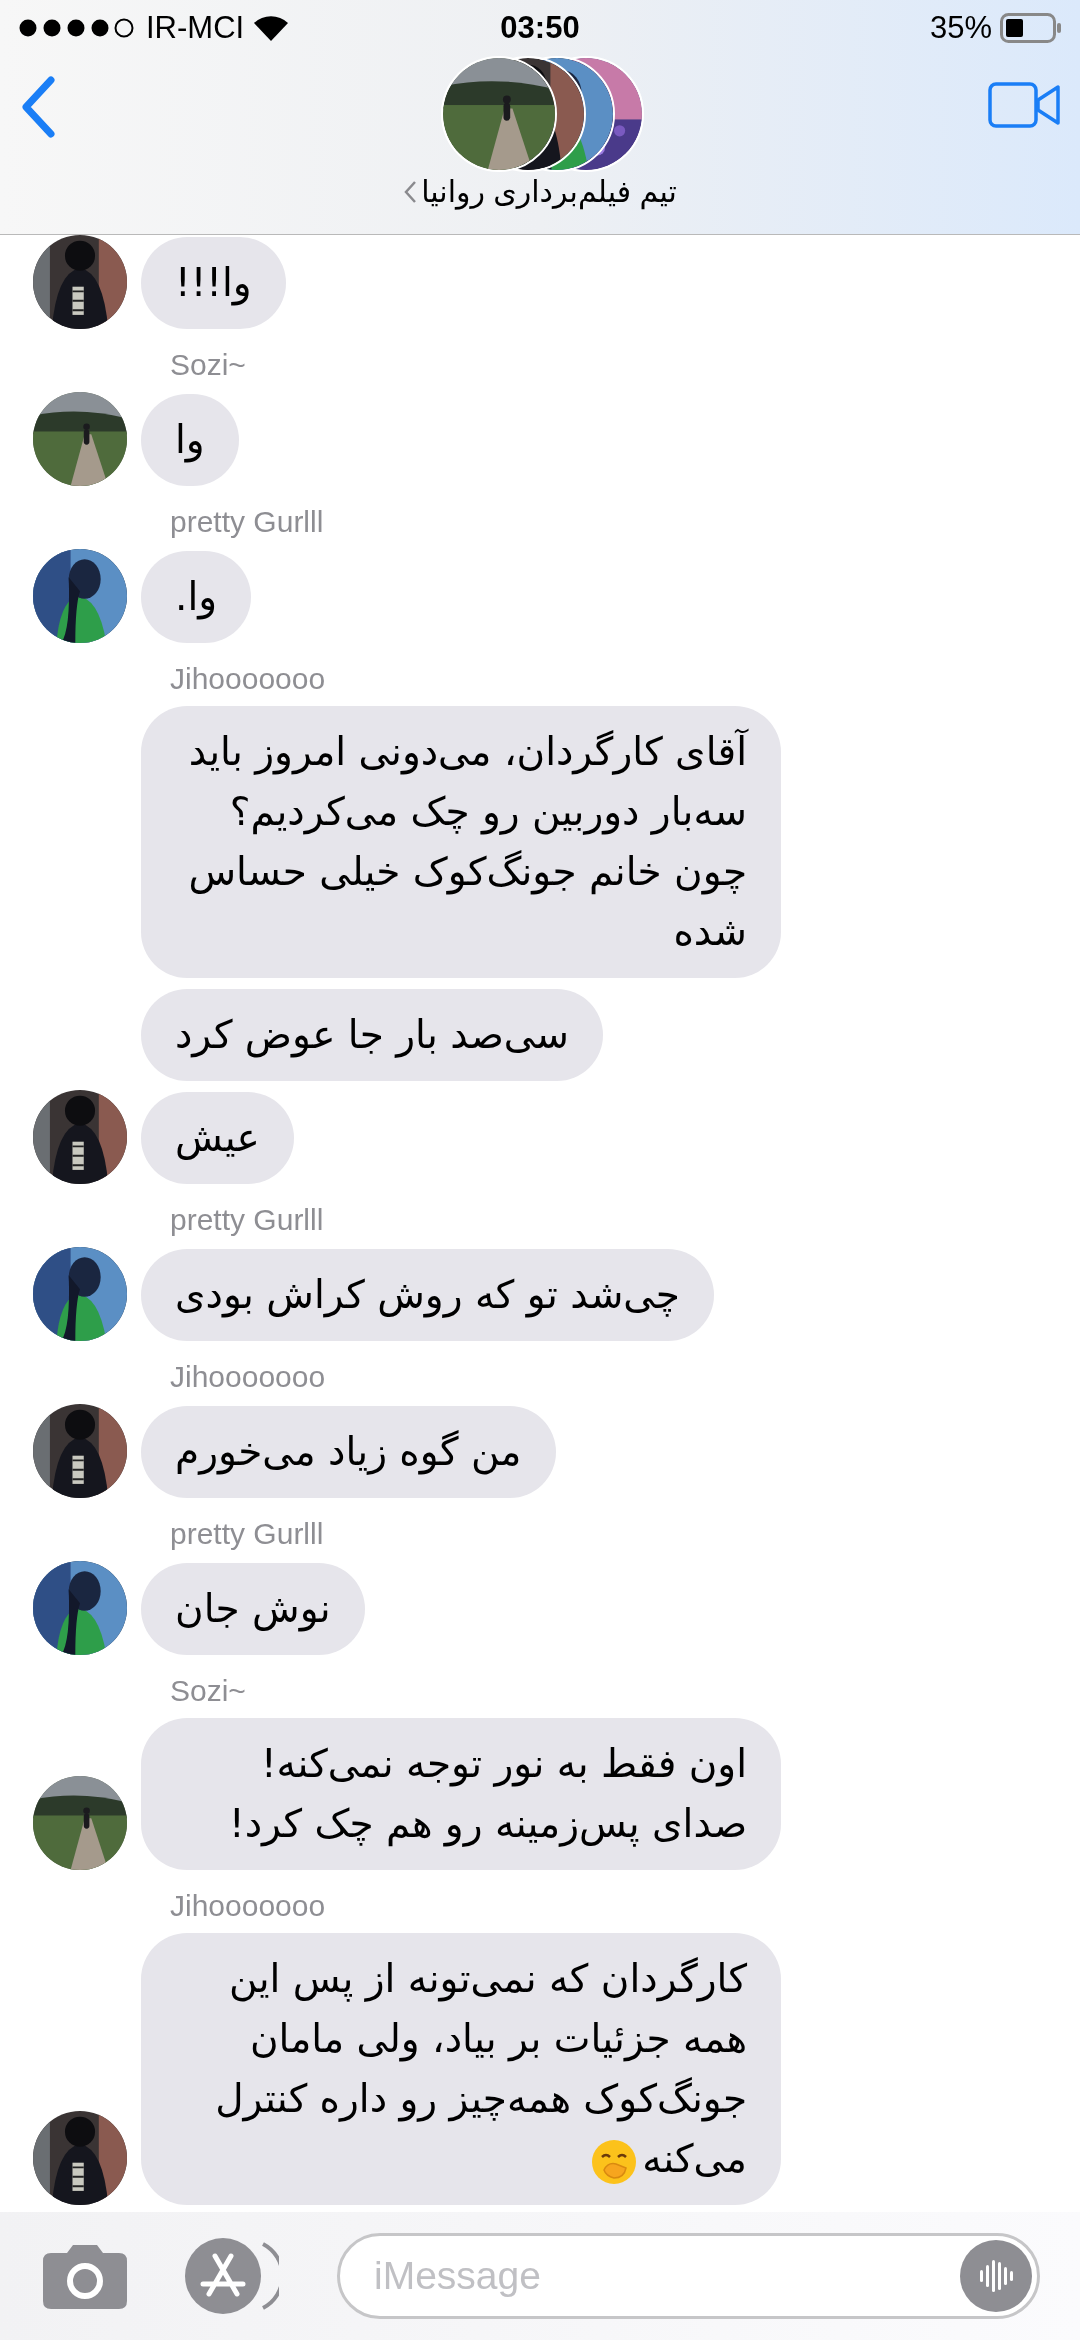  I want to click on back-icon, so click(38, 107).